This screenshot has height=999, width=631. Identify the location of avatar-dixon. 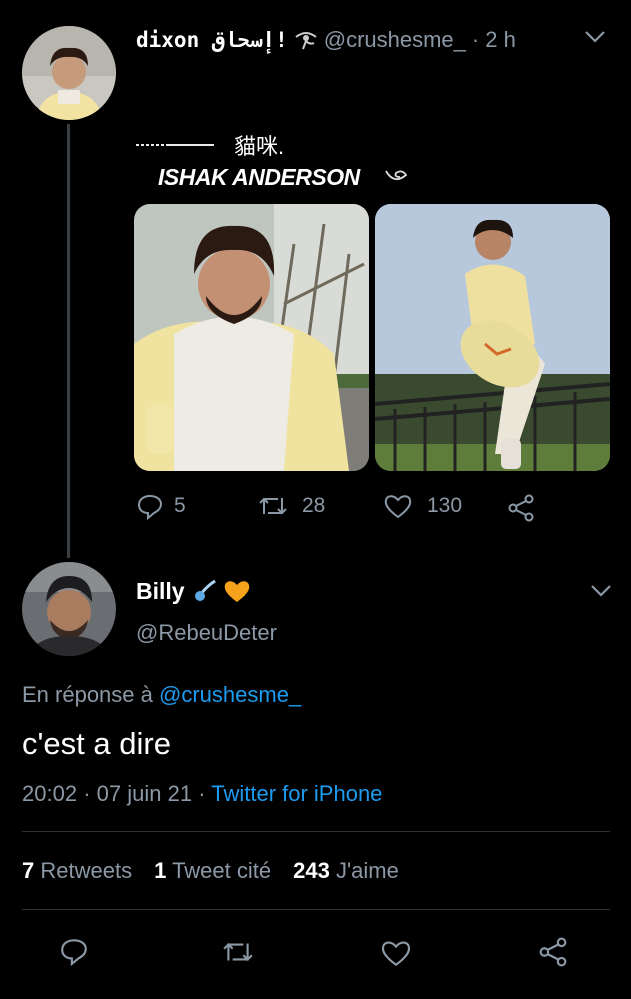
(69, 73).